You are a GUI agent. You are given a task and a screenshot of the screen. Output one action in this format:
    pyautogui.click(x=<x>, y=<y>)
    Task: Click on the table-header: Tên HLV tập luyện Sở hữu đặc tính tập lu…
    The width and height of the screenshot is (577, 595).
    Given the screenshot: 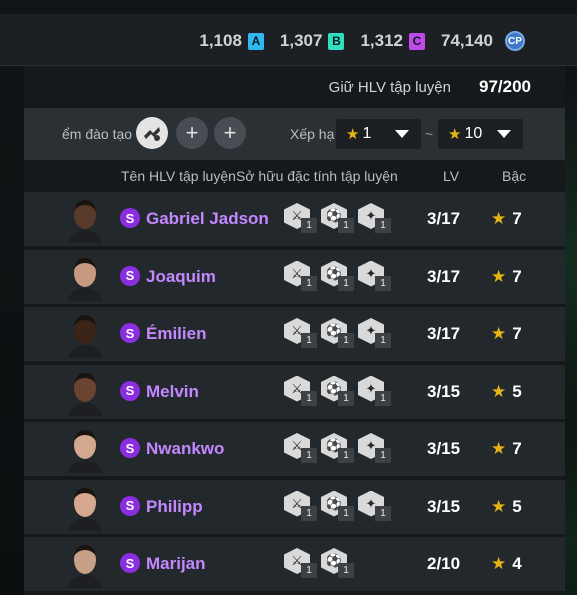 What is the action you would take?
    pyautogui.click(x=294, y=176)
    